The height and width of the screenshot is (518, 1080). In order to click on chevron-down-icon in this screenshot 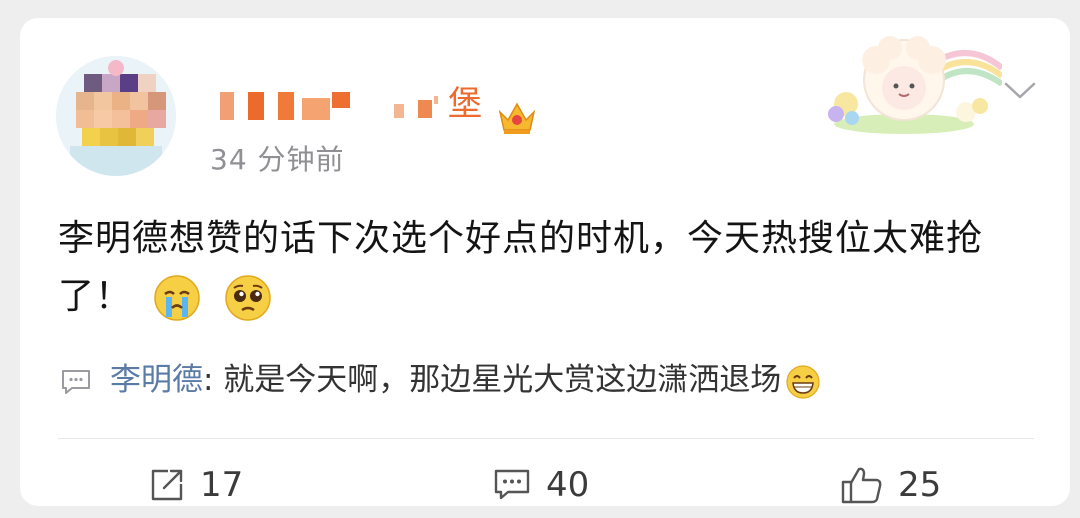, I will do `click(1020, 90)`.